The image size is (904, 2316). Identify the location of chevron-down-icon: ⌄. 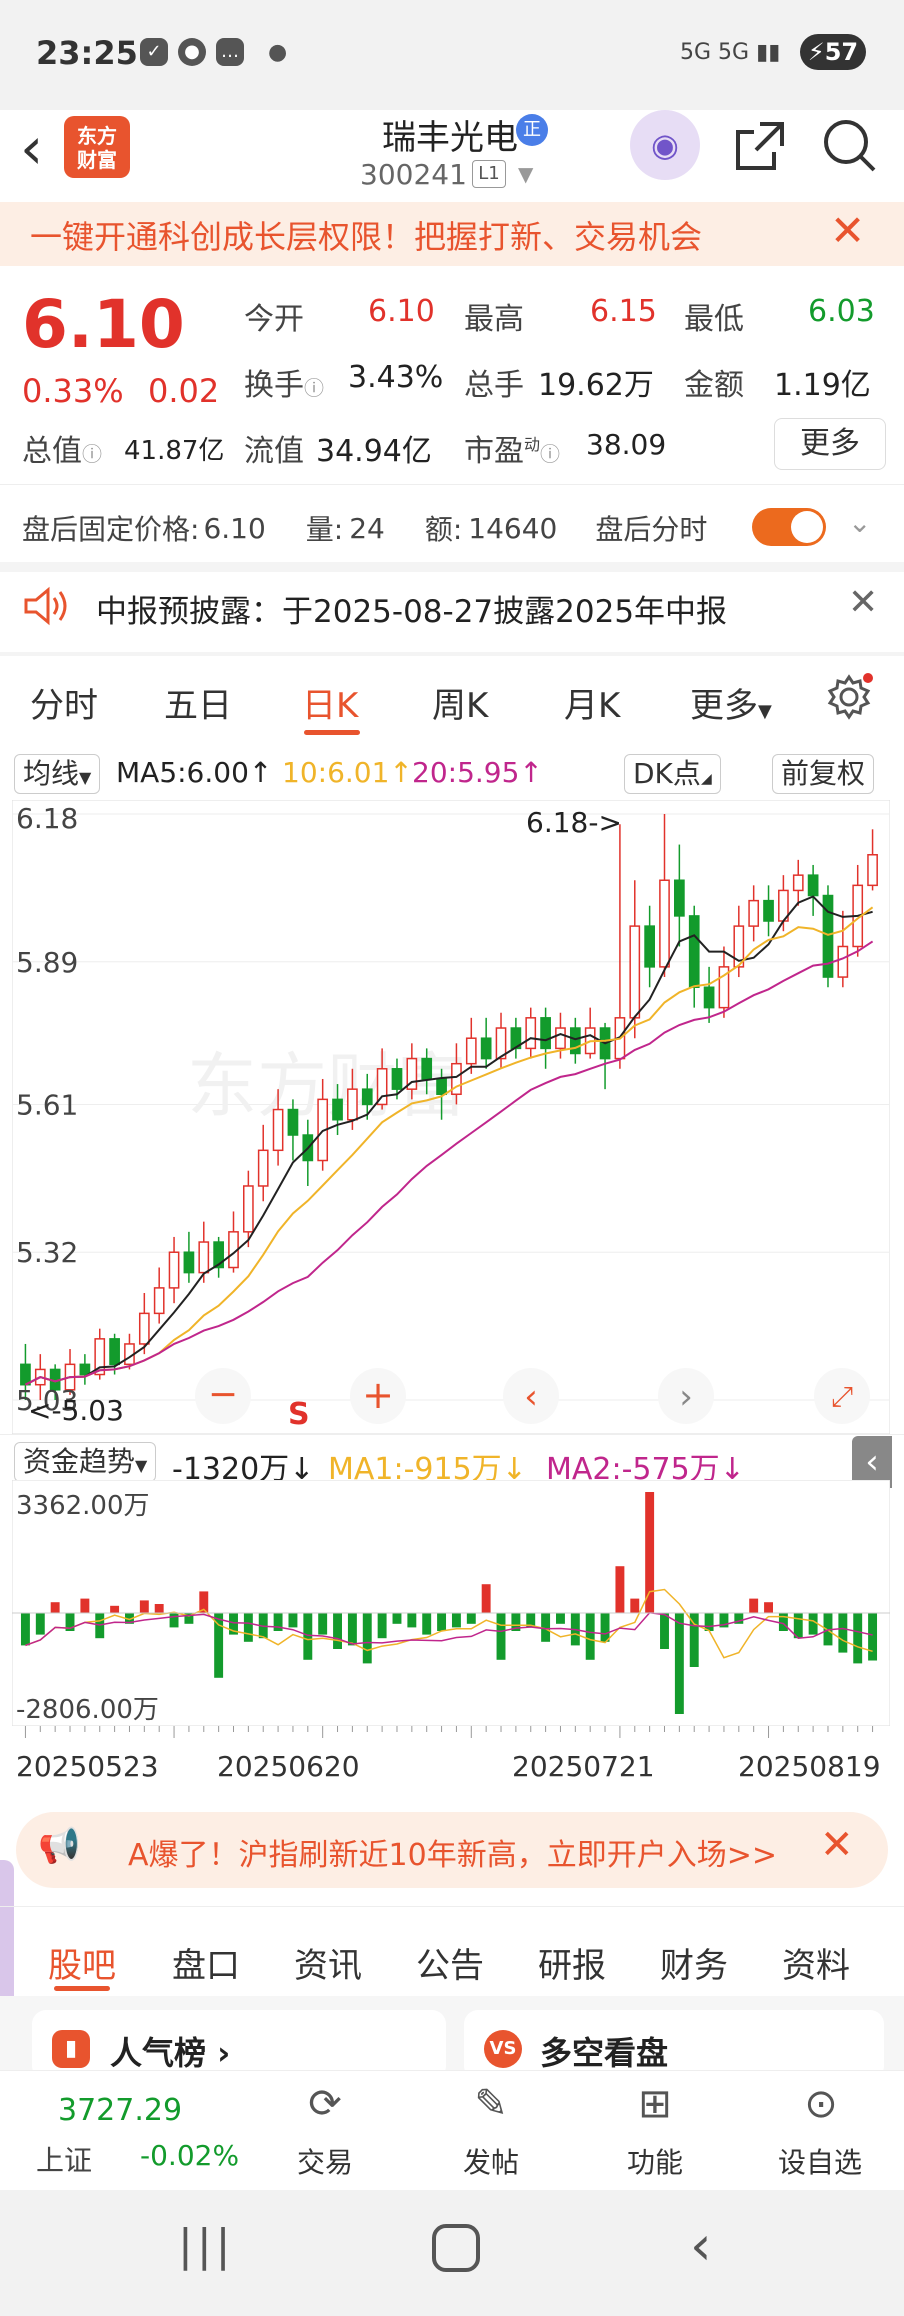
(859, 522).